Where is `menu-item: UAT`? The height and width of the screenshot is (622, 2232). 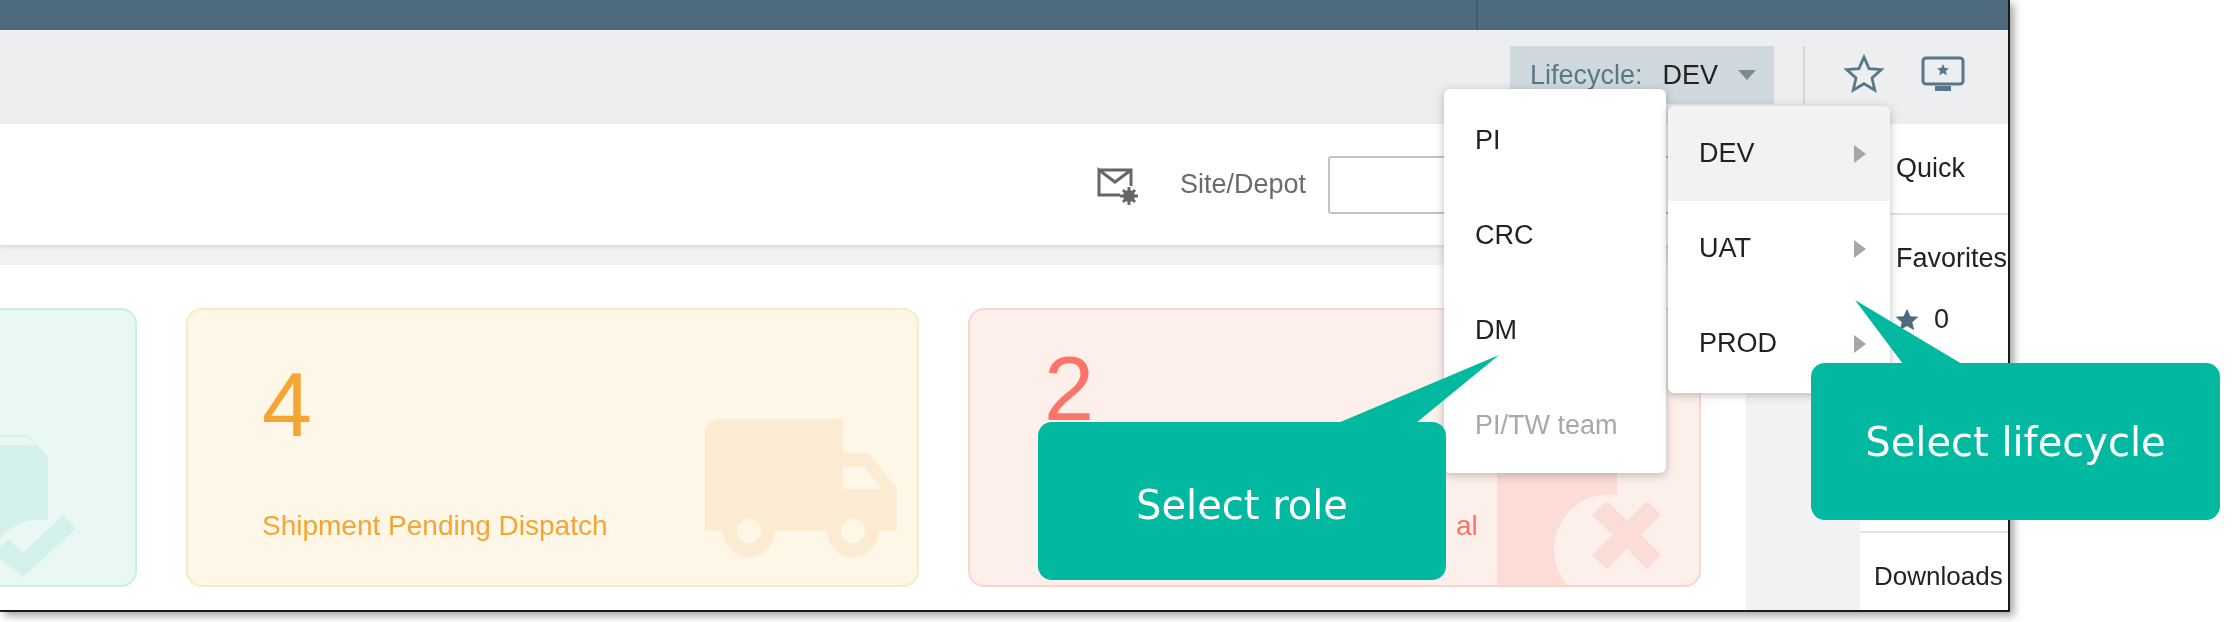
menu-item: UAT is located at coordinates (1779, 248).